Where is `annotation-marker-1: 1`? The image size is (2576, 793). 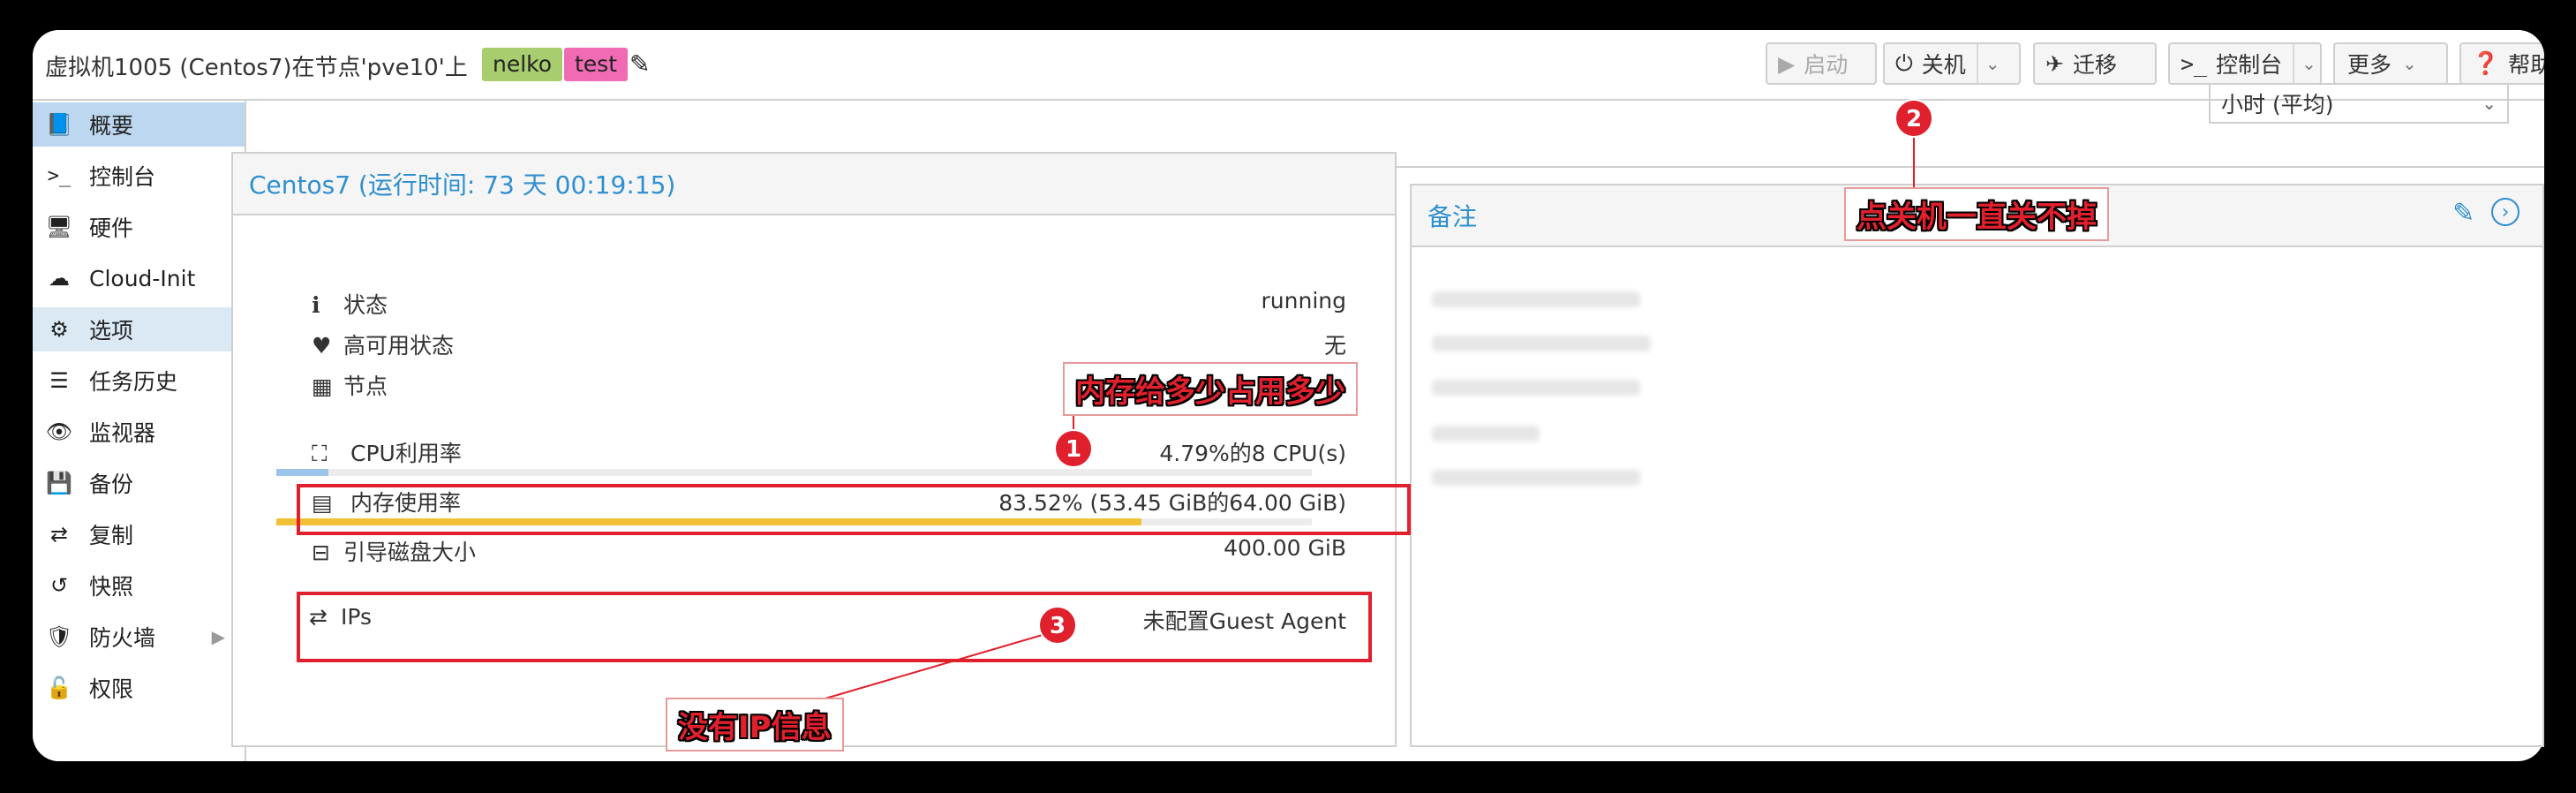
annotation-marker-1: 1 is located at coordinates (1074, 448).